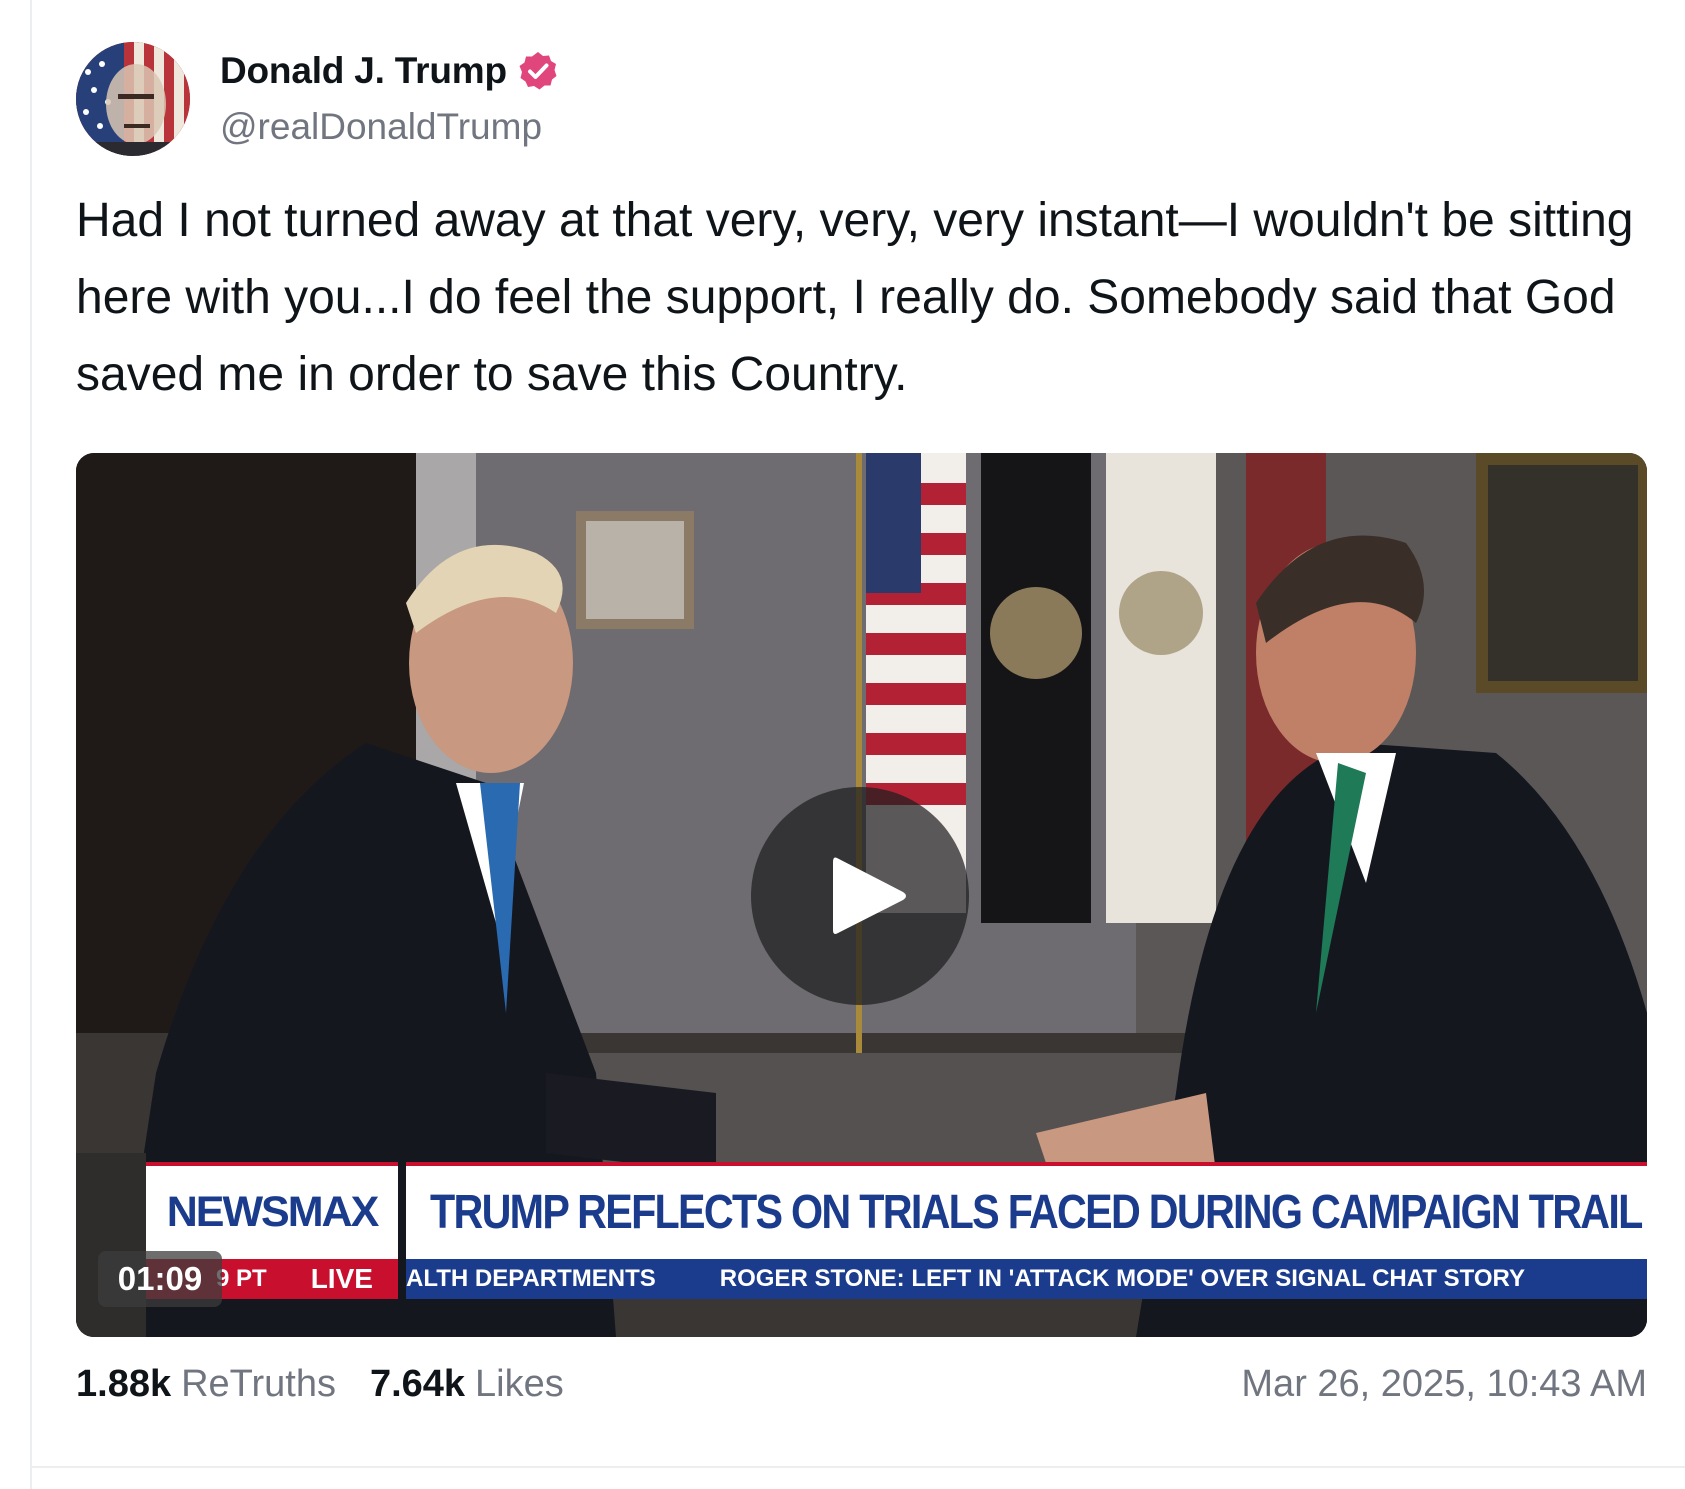  Describe the element at coordinates (417, 1384) in the screenshot. I see `likes-count: 7.64k` at that location.